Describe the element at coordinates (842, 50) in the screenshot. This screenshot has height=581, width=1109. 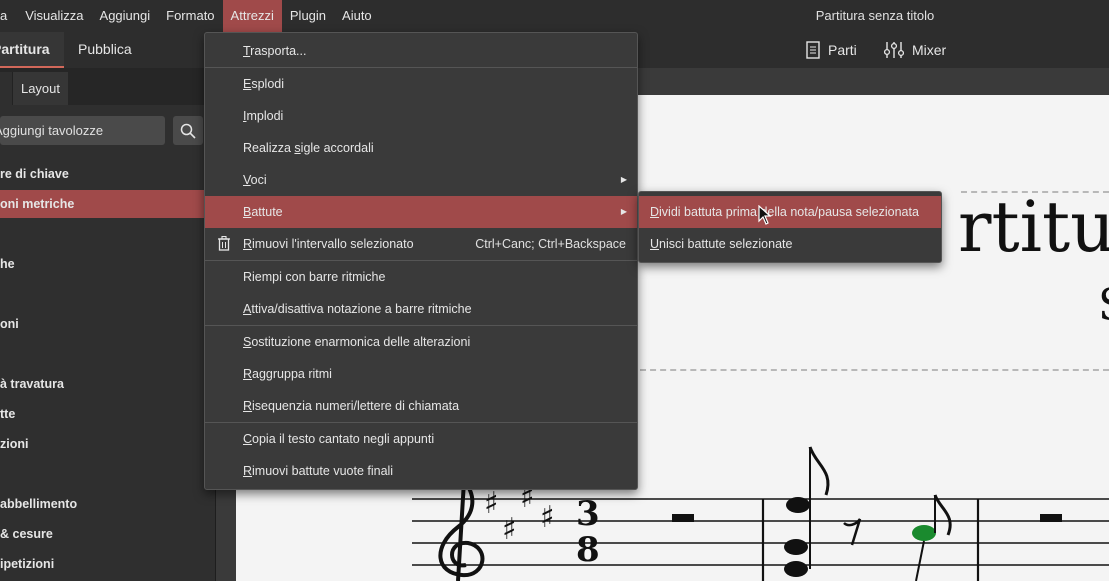
I see `parti-label: Parti` at that location.